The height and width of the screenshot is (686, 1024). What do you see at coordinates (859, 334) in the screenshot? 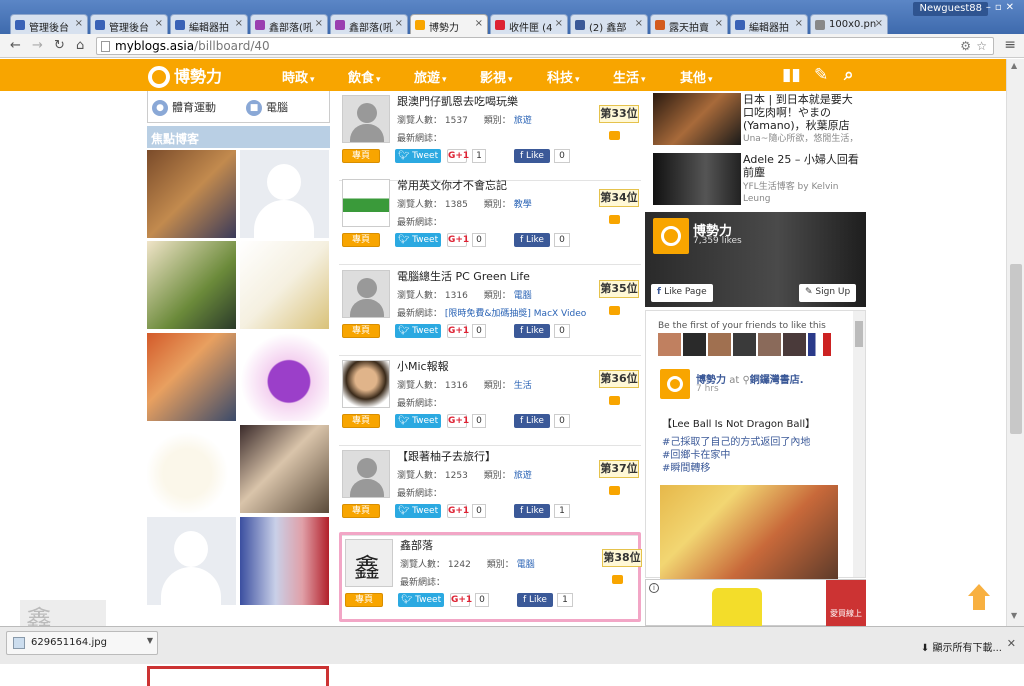
I see `feed-scroll-thumb` at bounding box center [859, 334].